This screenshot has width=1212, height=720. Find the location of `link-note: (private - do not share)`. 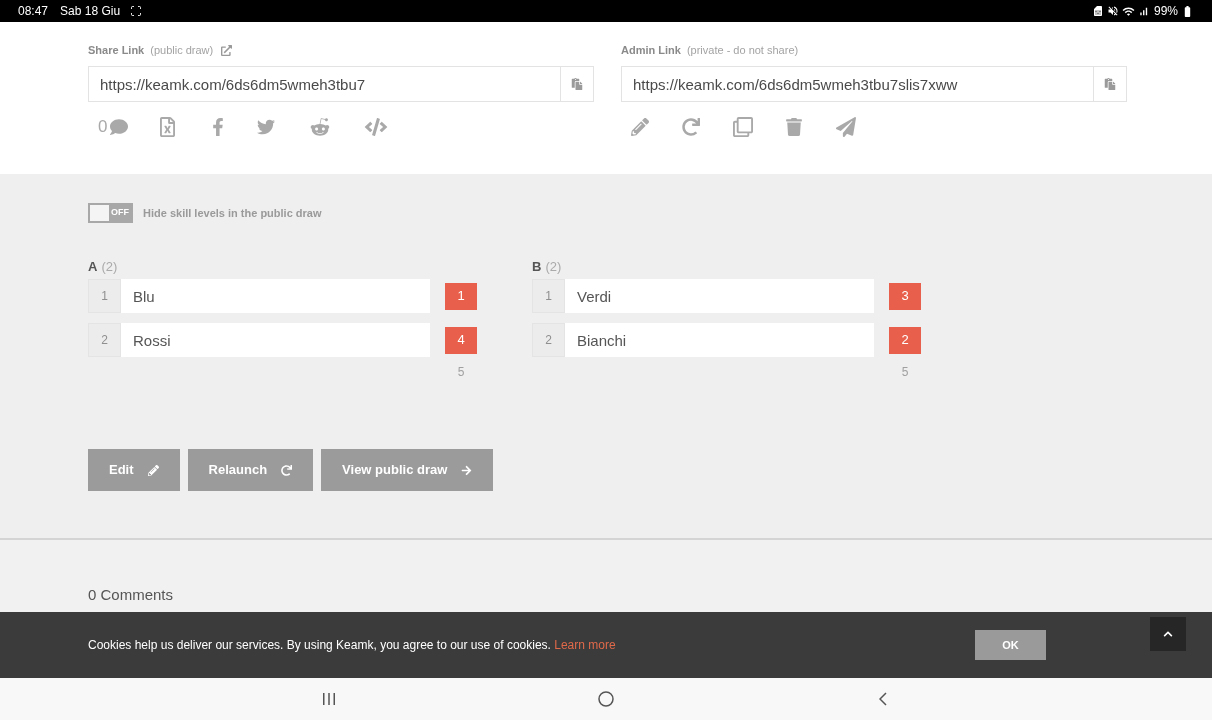

link-note: (private - do not share) is located at coordinates (742, 50).